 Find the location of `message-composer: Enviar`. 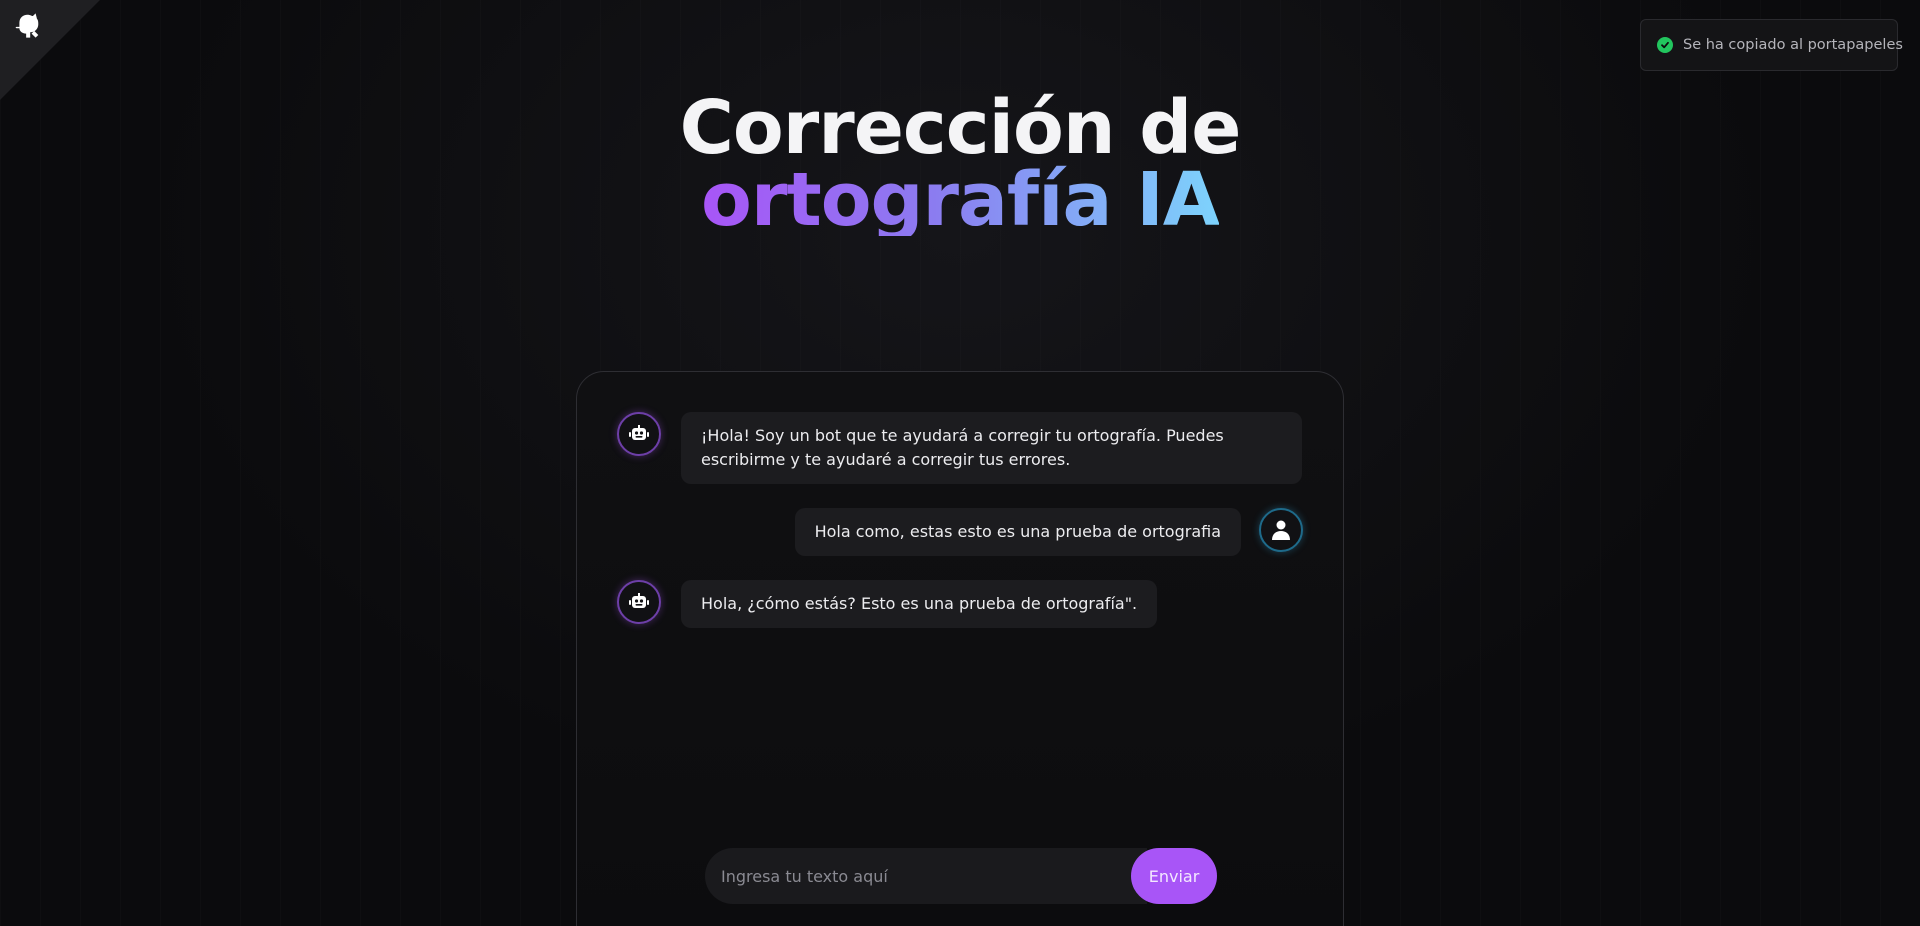

message-composer: Enviar is located at coordinates (961, 876).